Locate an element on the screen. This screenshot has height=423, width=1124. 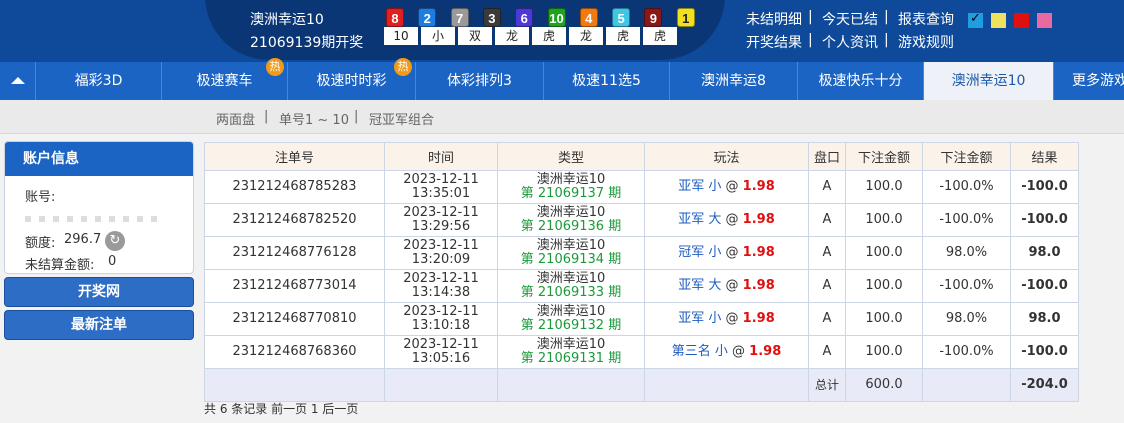
nav-tab-speed-happy10: 极速快乐十分 is located at coordinates (861, 81).